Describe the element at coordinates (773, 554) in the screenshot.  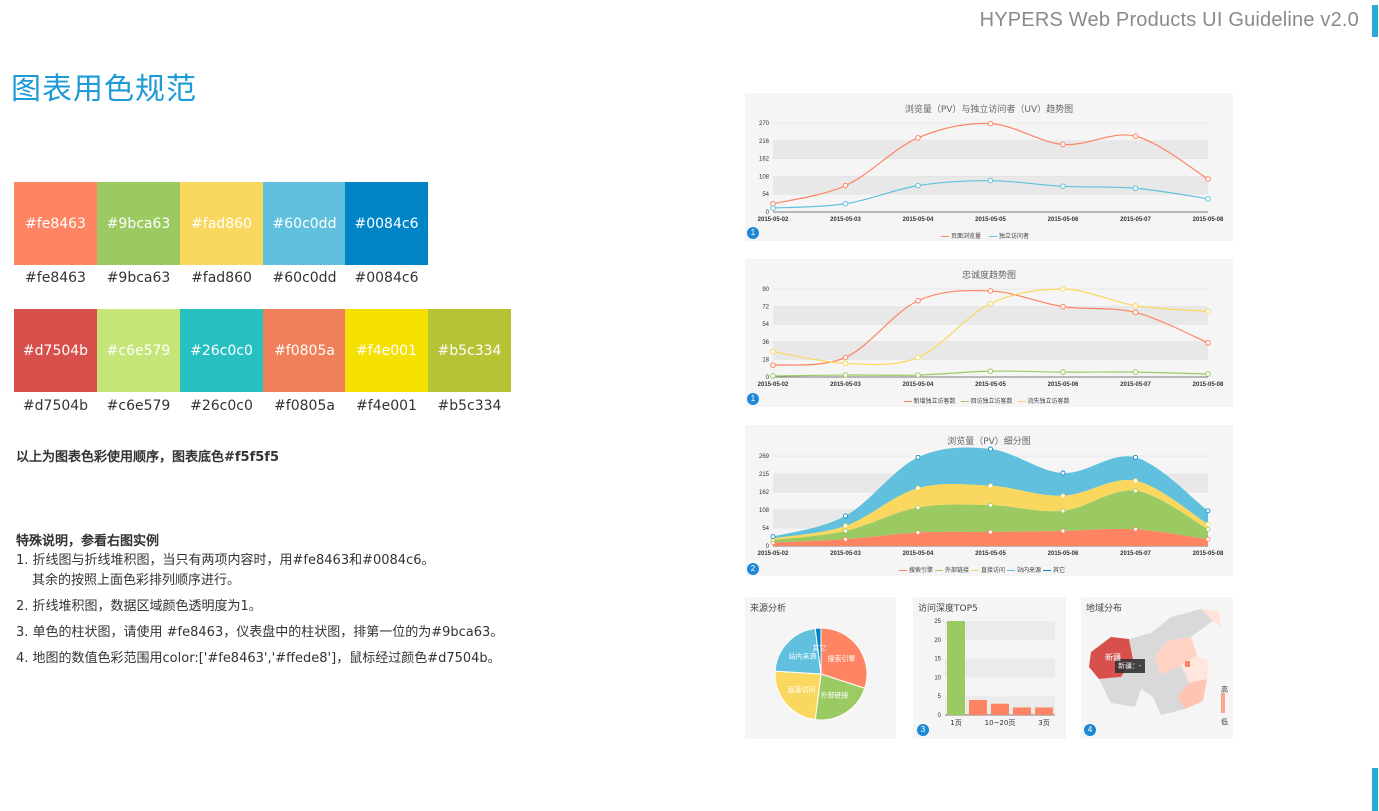
I see `x-tick-label: 2015-05-02` at that location.